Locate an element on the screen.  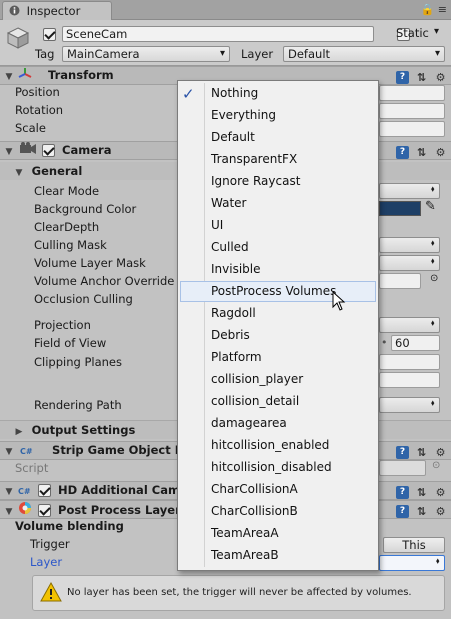
menu-item-teamareaa: TeamAreaA is located at coordinates (278, 533).